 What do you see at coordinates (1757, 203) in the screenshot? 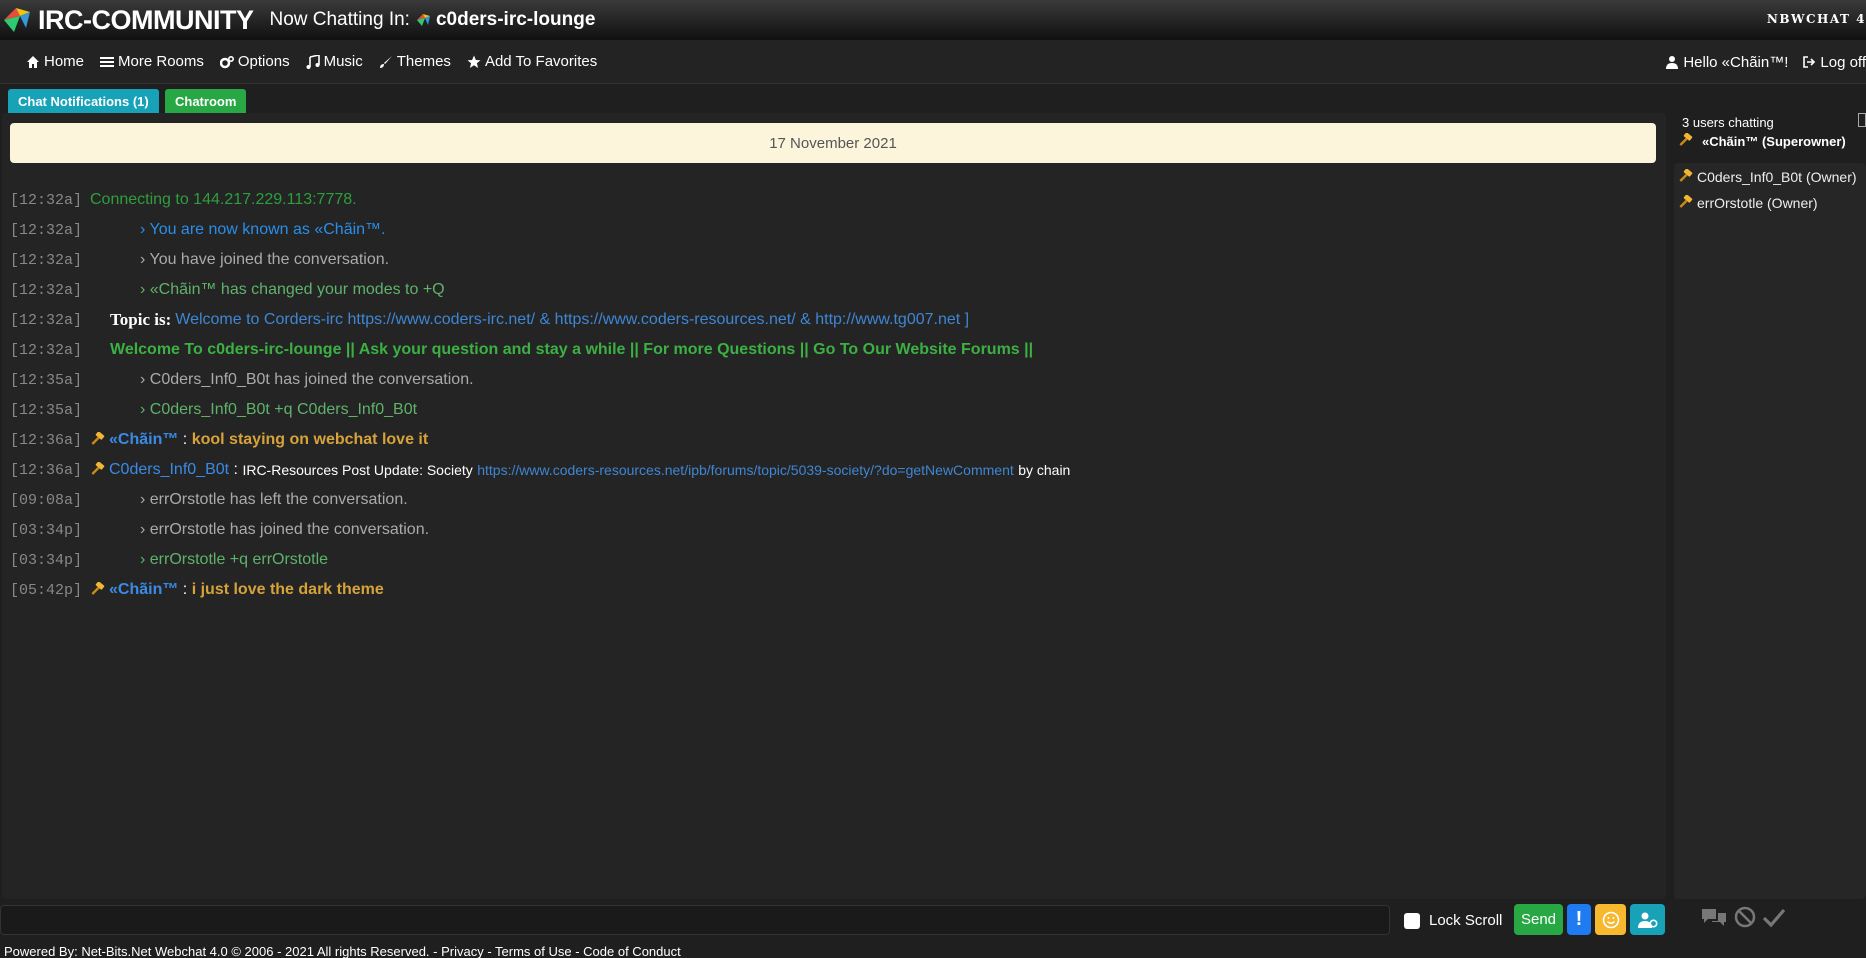
I see `user-list-item-name: errOrstotle (Owner)` at bounding box center [1757, 203].